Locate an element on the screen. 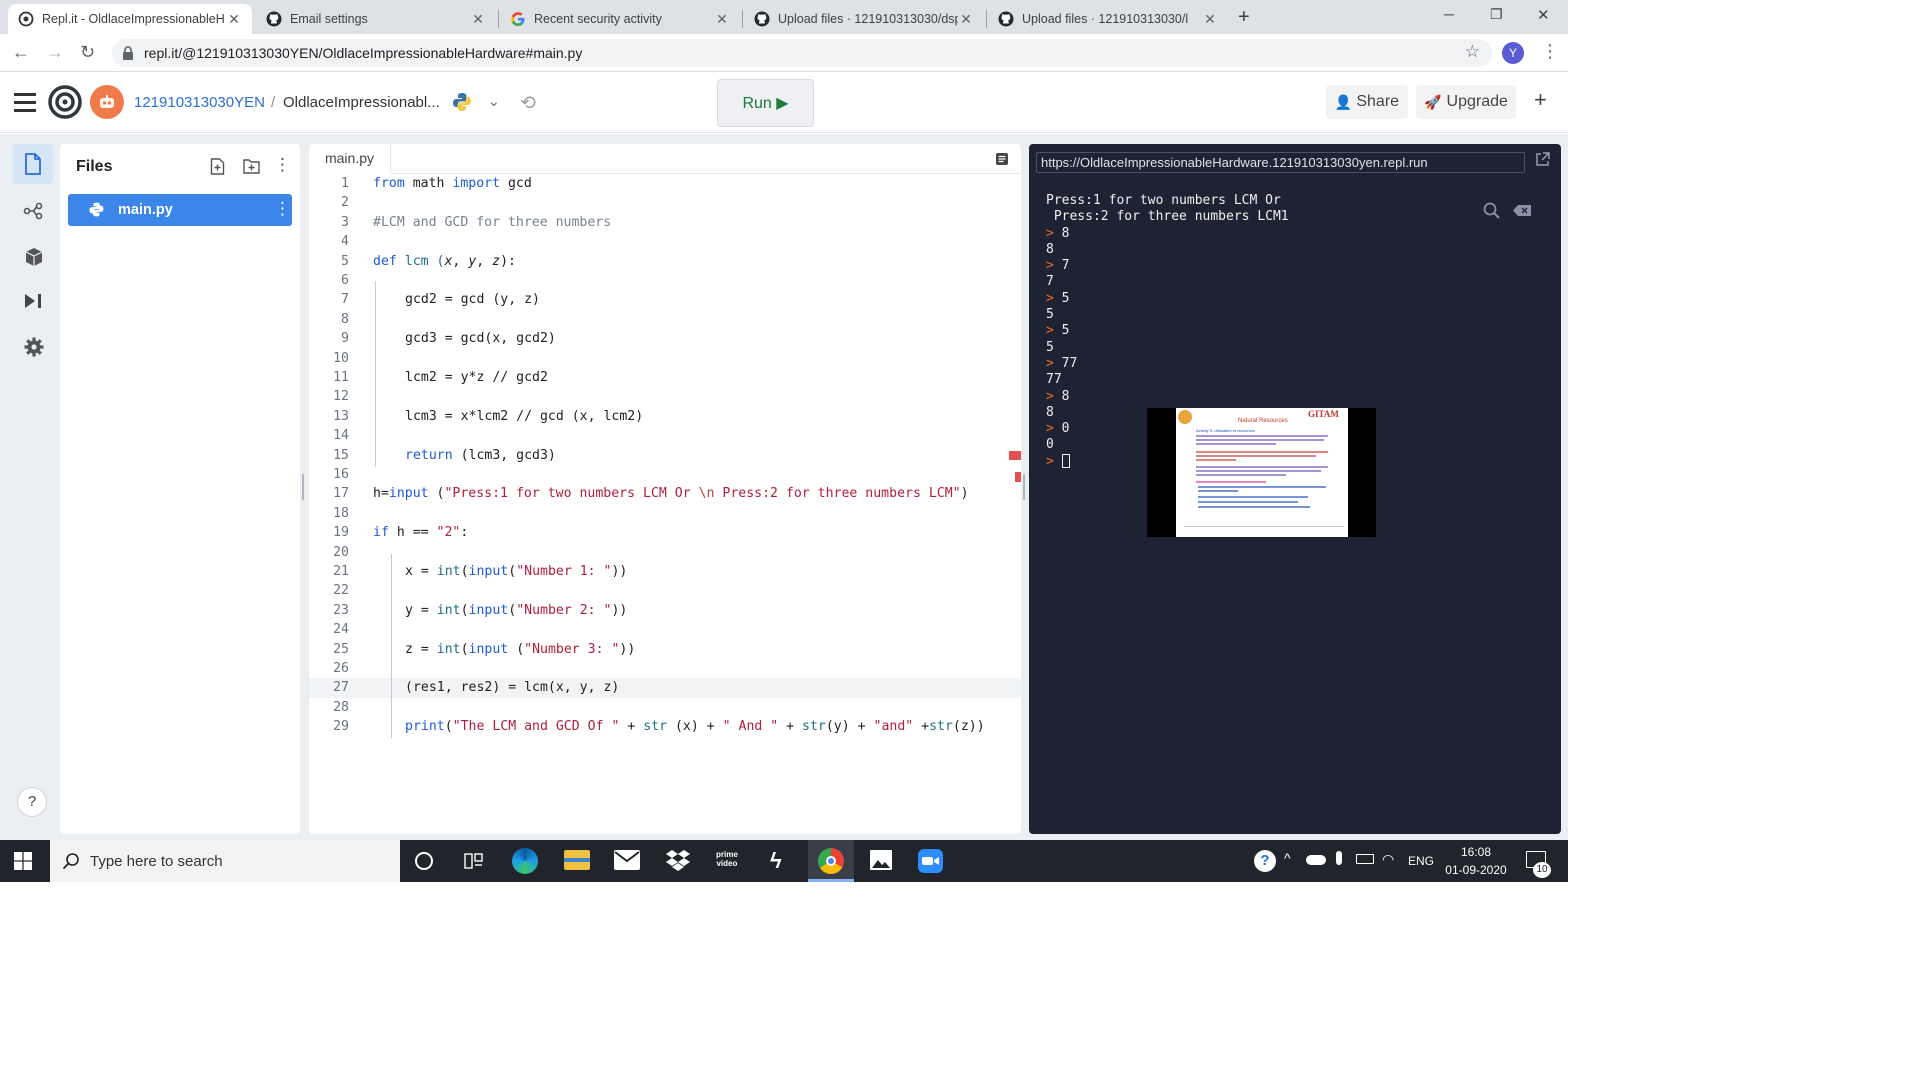 The image size is (1920, 1080). maximize-button: ❐ is located at coordinates (1496, 14).